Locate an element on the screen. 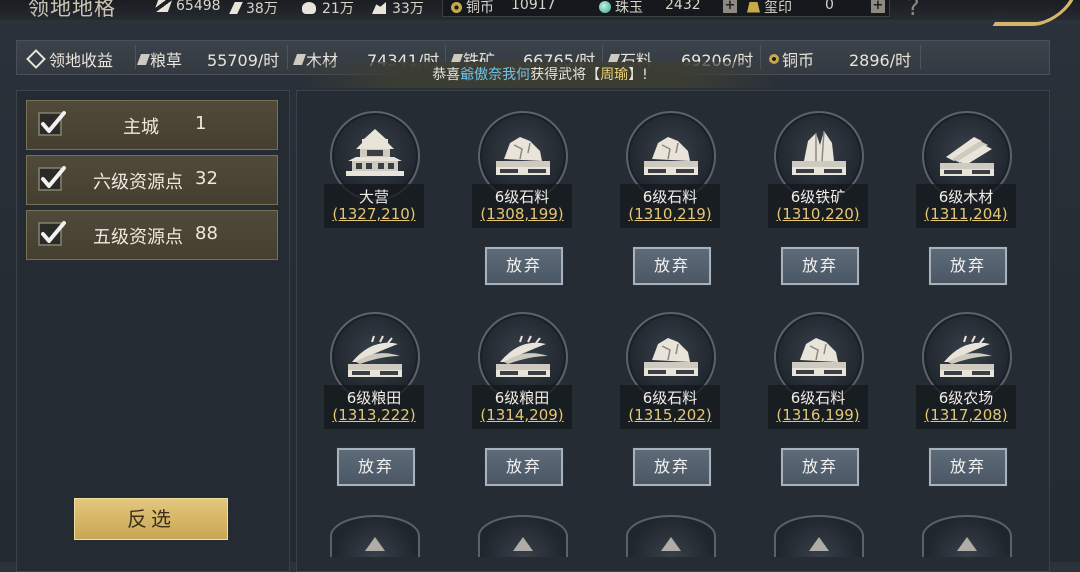 Image resolution: width=1080 pixels, height=572 pixels. resource-iron: 21万 is located at coordinates (328, 9).